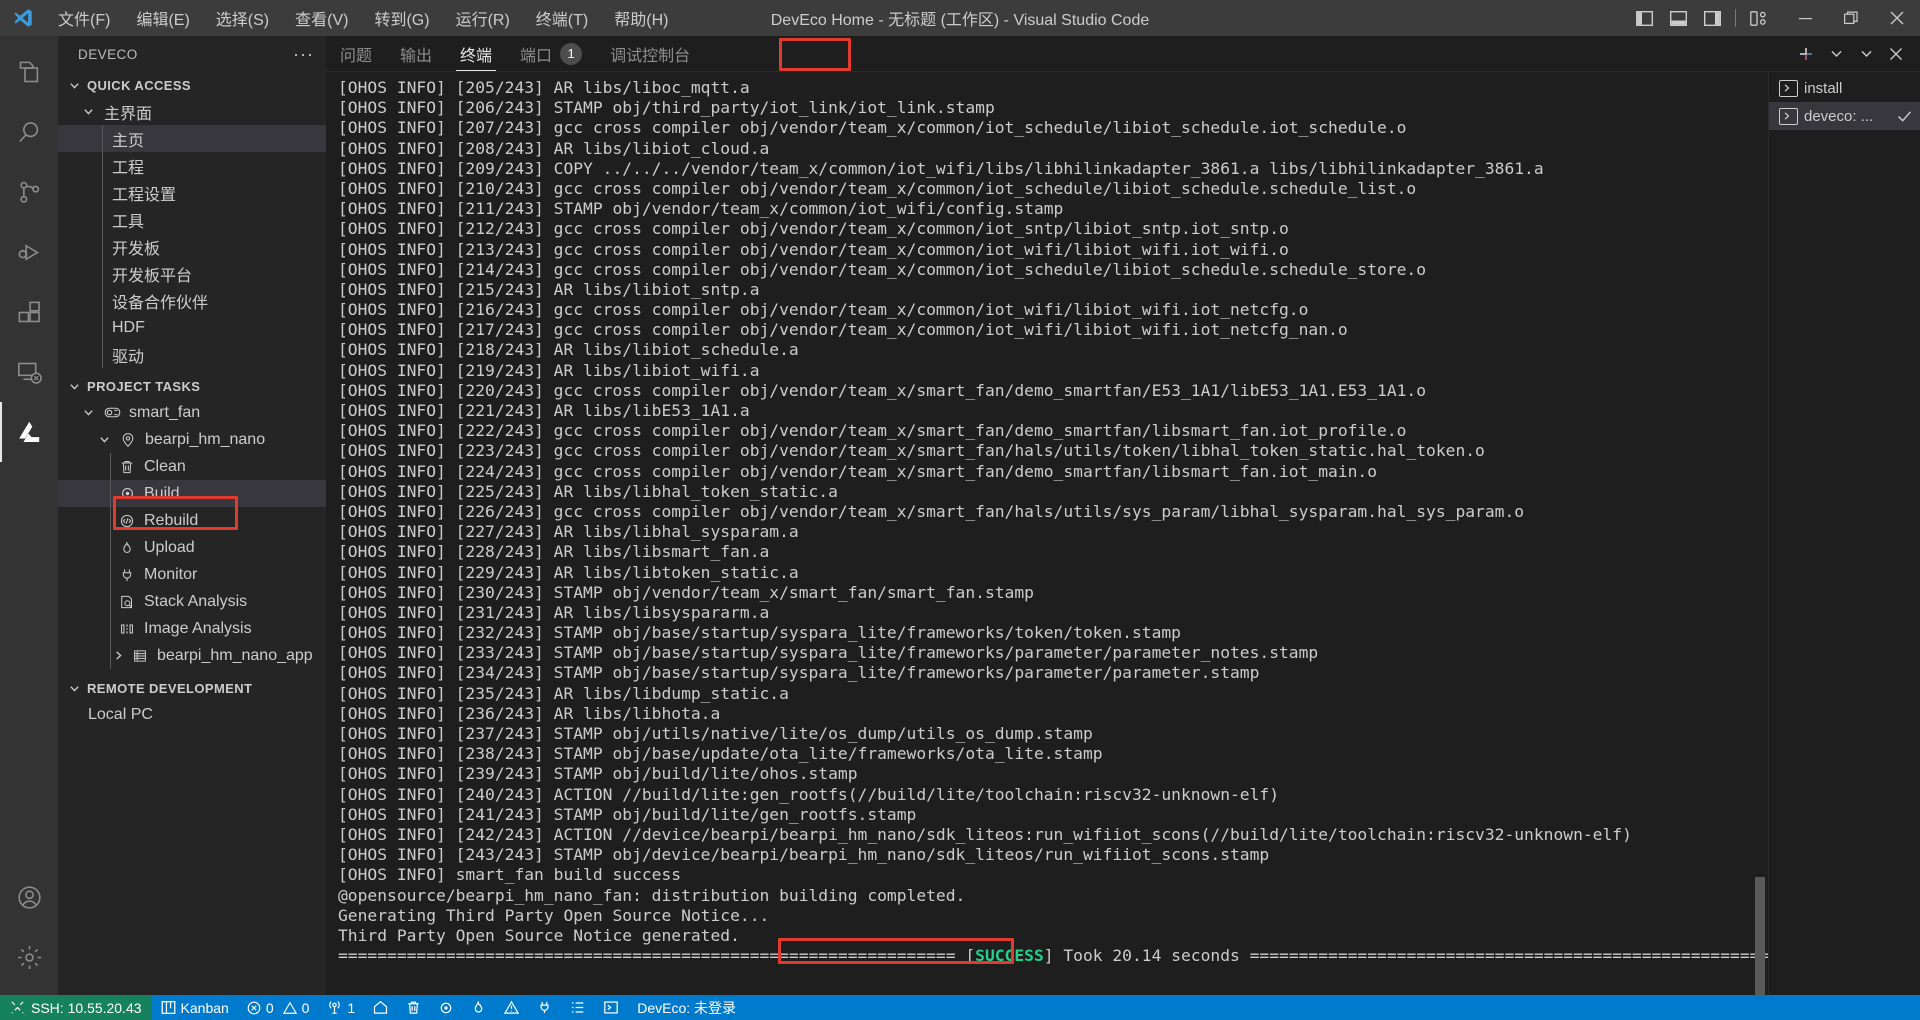  What do you see at coordinates (192, 219) in the screenshot?
I see `sidebar-item-tools: 工具` at bounding box center [192, 219].